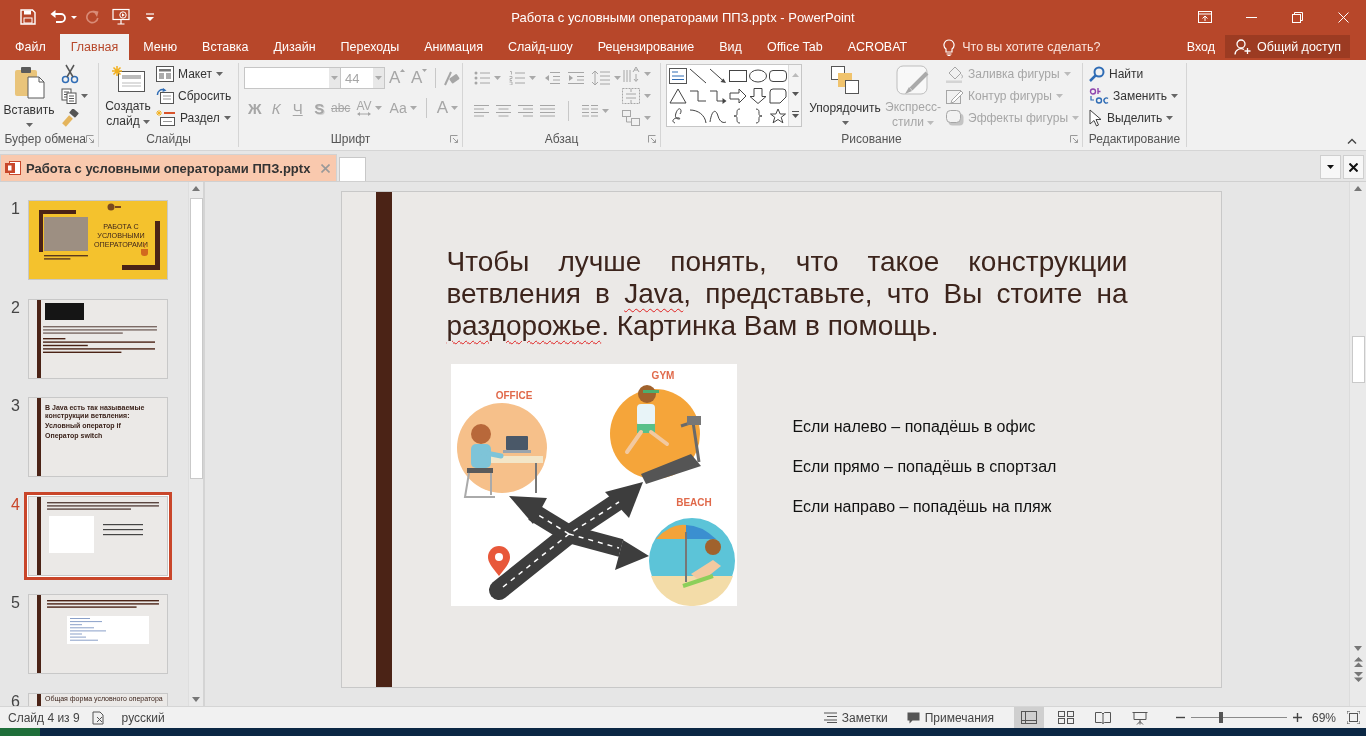 This screenshot has width=1366, height=736. What do you see at coordinates (758, 96) in the screenshot?
I see `down-arrow-icon` at bounding box center [758, 96].